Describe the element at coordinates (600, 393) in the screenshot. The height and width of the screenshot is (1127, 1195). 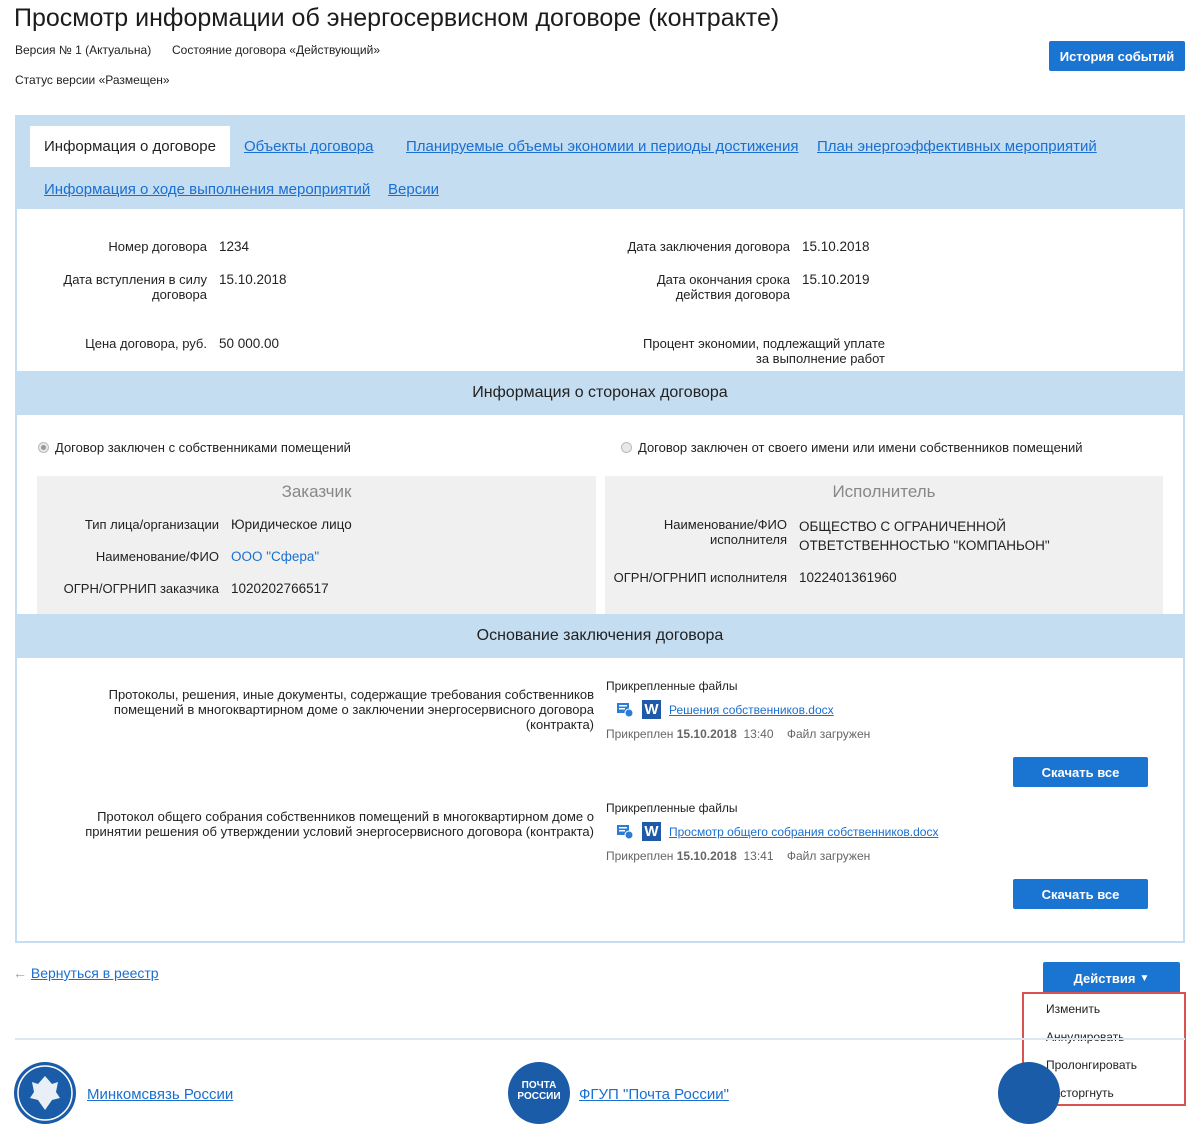
I see `parties-heading: Информация о сторонах договора` at that location.